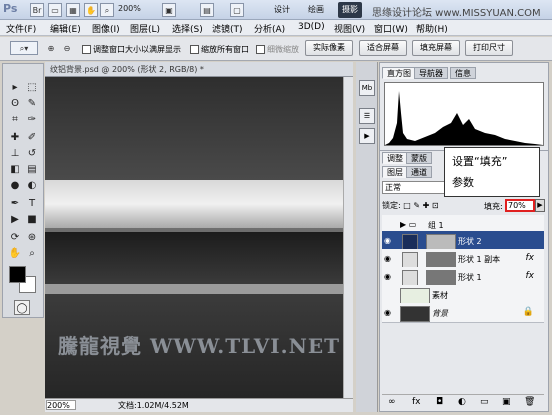  I want to click on history-panel-icon: ☰, so click(367, 116).